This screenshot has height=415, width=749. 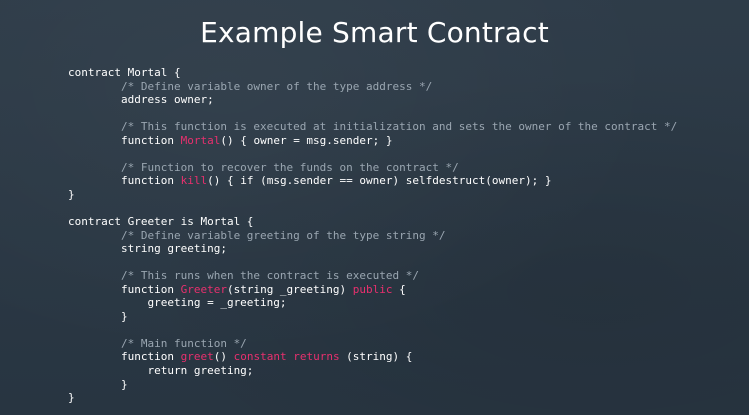 What do you see at coordinates (403, 100) in the screenshot?
I see `code-line: address owner;` at bounding box center [403, 100].